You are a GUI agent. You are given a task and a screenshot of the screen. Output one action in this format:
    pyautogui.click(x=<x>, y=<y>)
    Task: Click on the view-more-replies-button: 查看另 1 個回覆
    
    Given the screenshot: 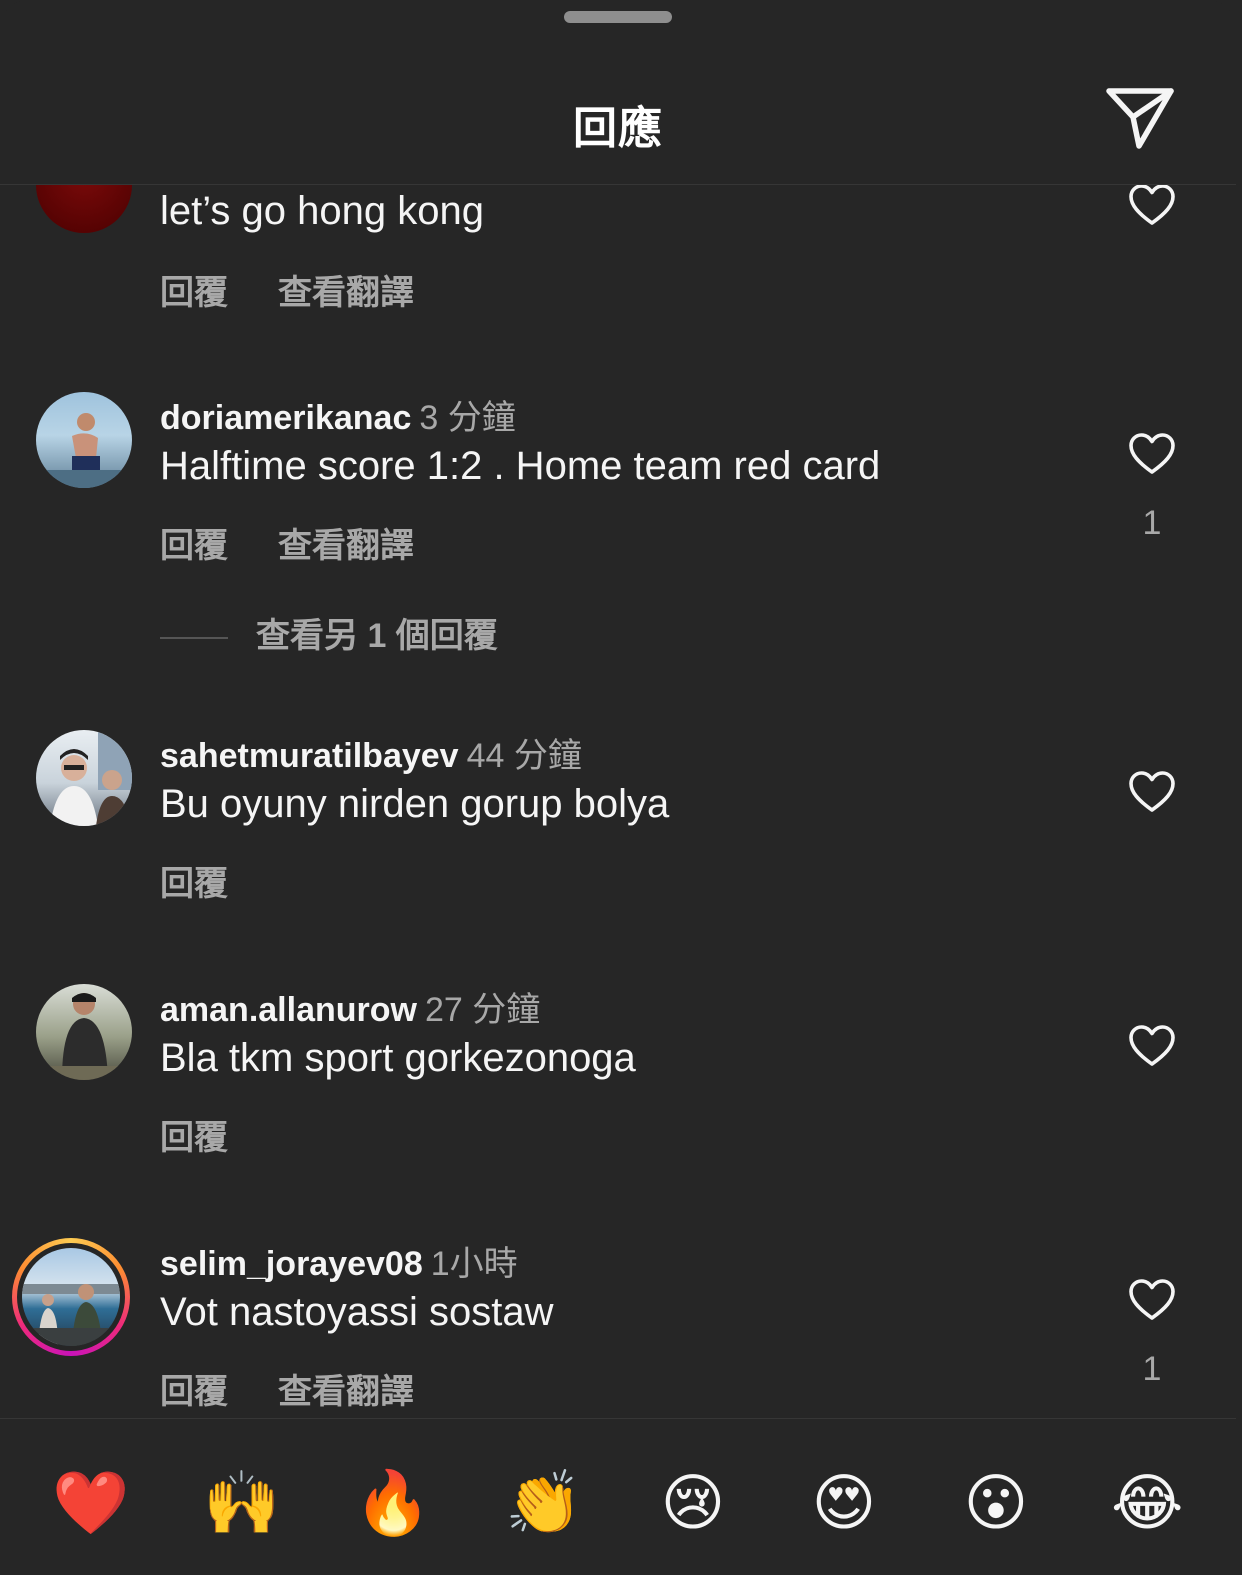 What is the action you would take?
    pyautogui.click(x=329, y=632)
    